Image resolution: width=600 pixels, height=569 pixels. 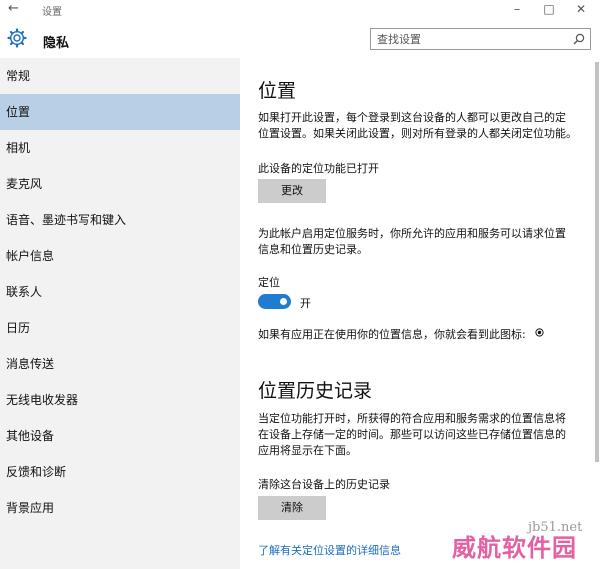 What do you see at coordinates (305, 303) in the screenshot?
I see `location-toggle-state: 开` at bounding box center [305, 303].